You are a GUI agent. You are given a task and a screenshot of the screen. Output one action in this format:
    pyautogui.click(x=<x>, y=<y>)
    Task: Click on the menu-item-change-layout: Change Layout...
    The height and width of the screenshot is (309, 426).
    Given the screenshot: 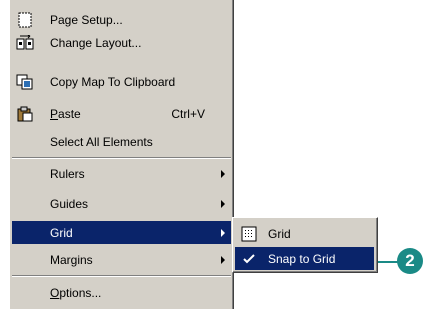 What is the action you would take?
    pyautogui.click(x=121, y=42)
    